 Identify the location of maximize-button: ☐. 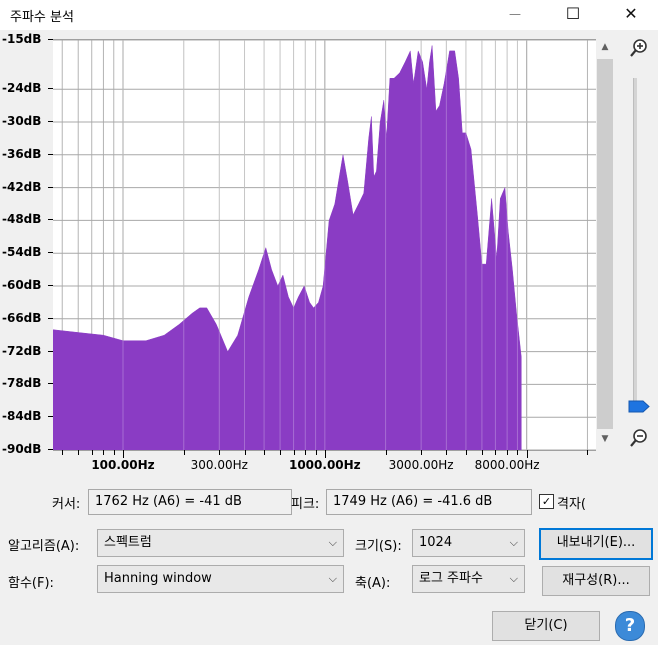
(573, 15).